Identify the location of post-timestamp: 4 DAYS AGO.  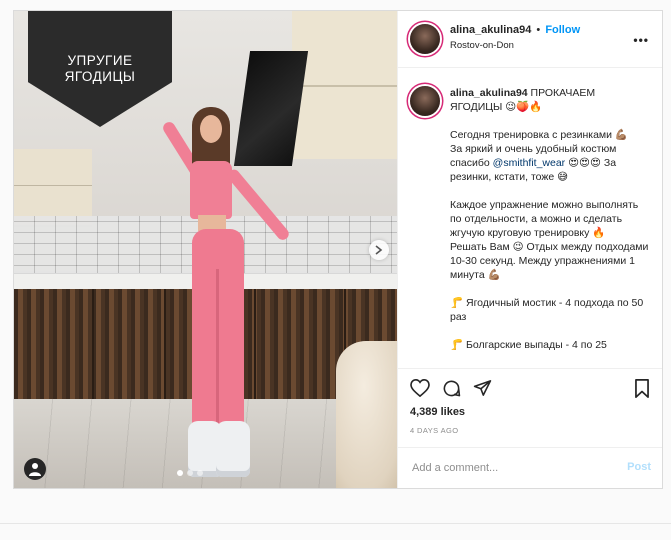
(434, 430).